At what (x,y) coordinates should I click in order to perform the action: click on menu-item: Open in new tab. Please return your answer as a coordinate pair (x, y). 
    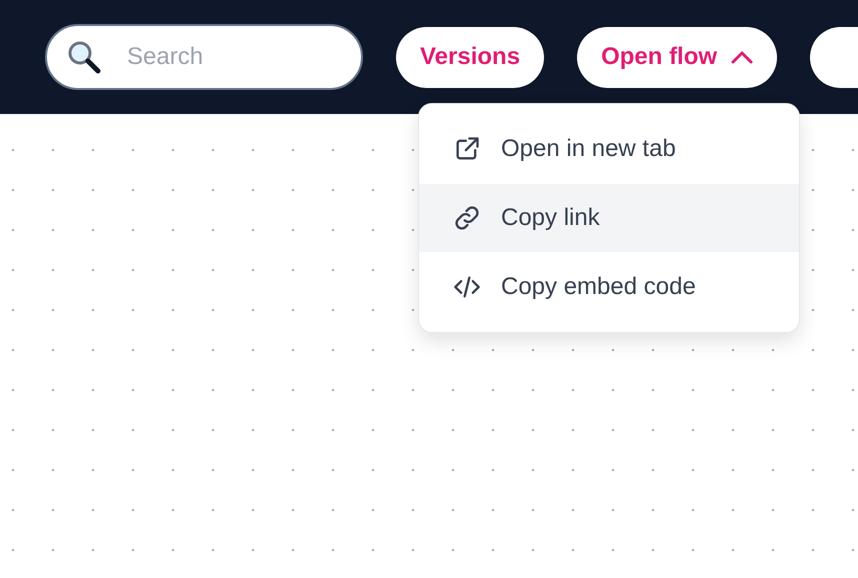
    Looking at the image, I should click on (609, 149).